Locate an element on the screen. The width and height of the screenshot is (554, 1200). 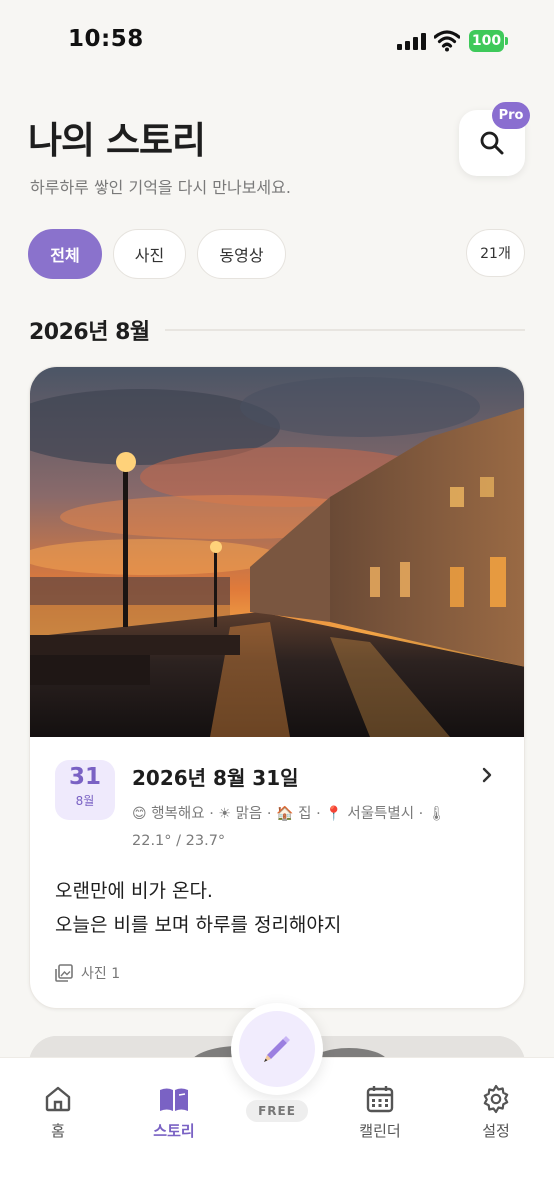
tab-home: 홈 is located at coordinates (58, 1112).